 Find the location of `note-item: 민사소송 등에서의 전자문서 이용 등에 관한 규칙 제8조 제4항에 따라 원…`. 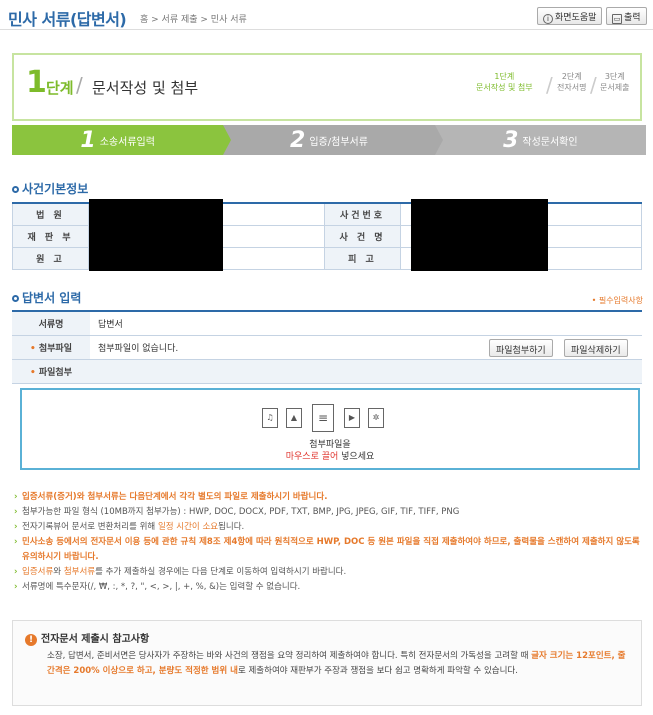

note-item: 민사소송 등에서의 전자문서 이용 등에 관한 규칙 제8조 제4항에 따라 원… is located at coordinates (328, 550).